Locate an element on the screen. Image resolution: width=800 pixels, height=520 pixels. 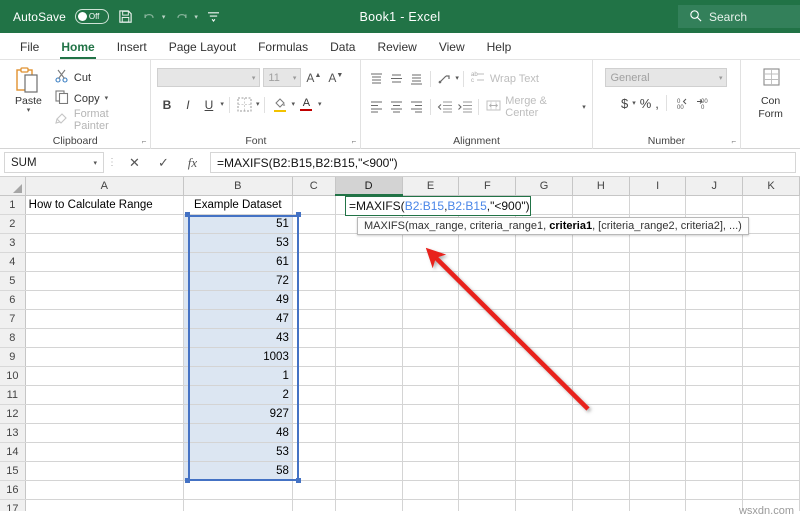
cell-d17 is located at coordinates (369, 505).